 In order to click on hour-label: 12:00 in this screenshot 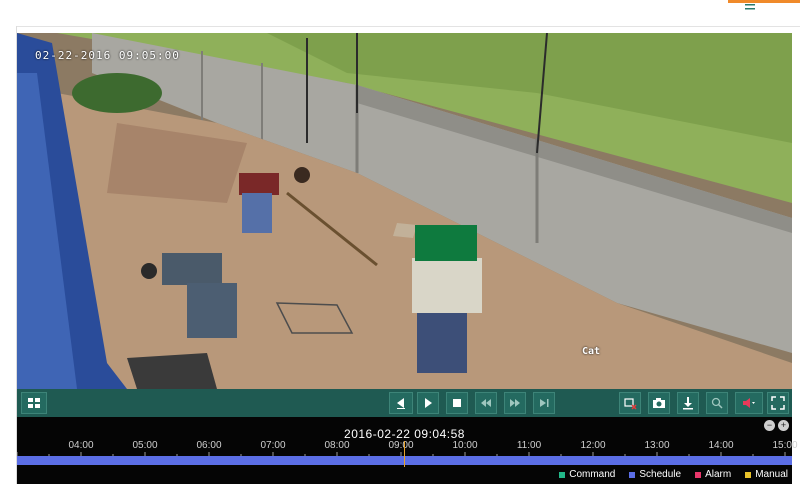, I will do `click(593, 445)`.